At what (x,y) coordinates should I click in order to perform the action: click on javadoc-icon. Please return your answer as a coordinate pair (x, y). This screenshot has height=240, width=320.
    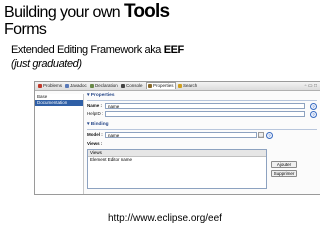
    Looking at the image, I should click on (67, 85).